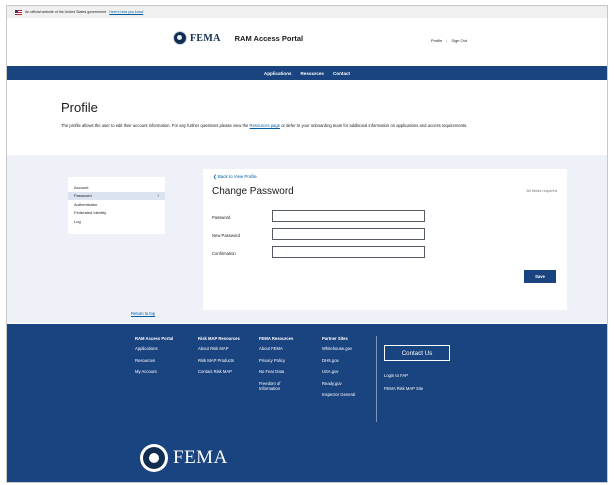  What do you see at coordinates (265, 125) in the screenshot?
I see `resources-page-link: Resources page` at bounding box center [265, 125].